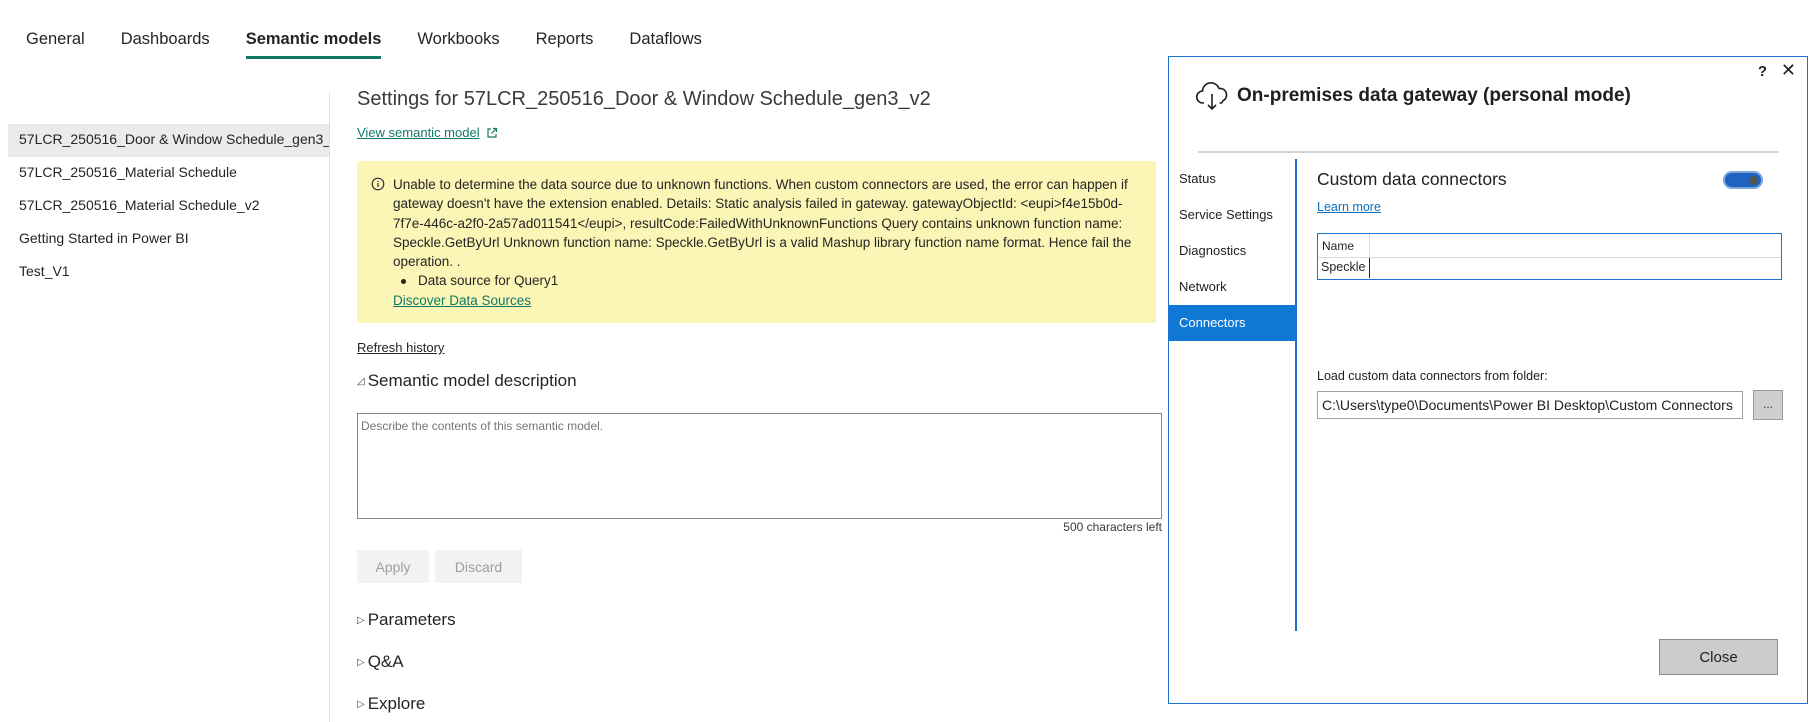  I want to click on tab-dashboards: Dashboards, so click(165, 43).